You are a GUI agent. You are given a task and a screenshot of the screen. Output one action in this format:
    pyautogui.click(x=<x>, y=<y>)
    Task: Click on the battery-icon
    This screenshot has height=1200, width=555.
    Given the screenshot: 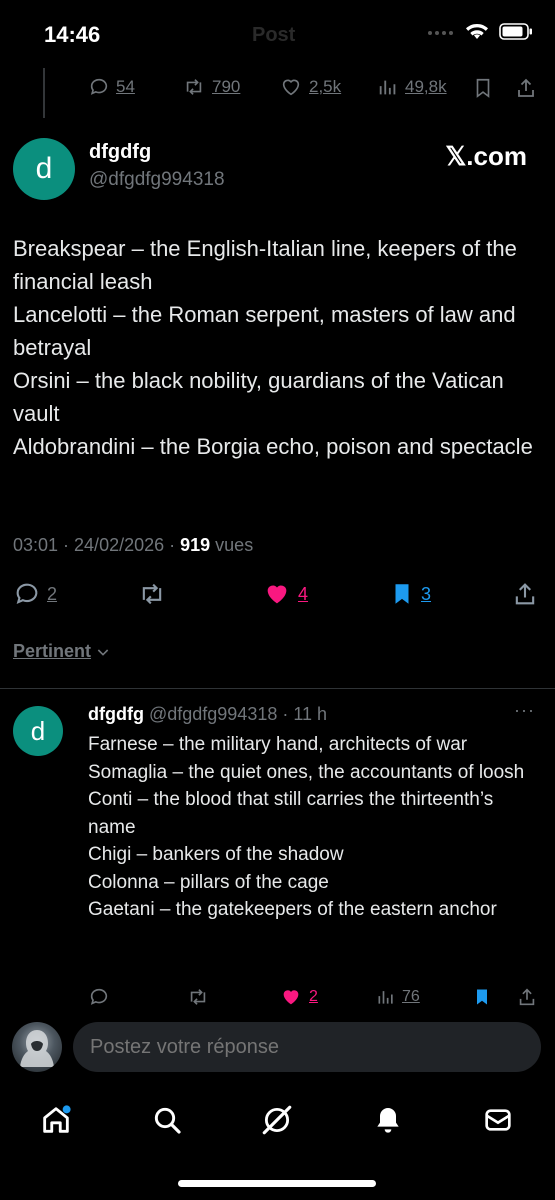 What is the action you would take?
    pyautogui.click(x=515, y=31)
    